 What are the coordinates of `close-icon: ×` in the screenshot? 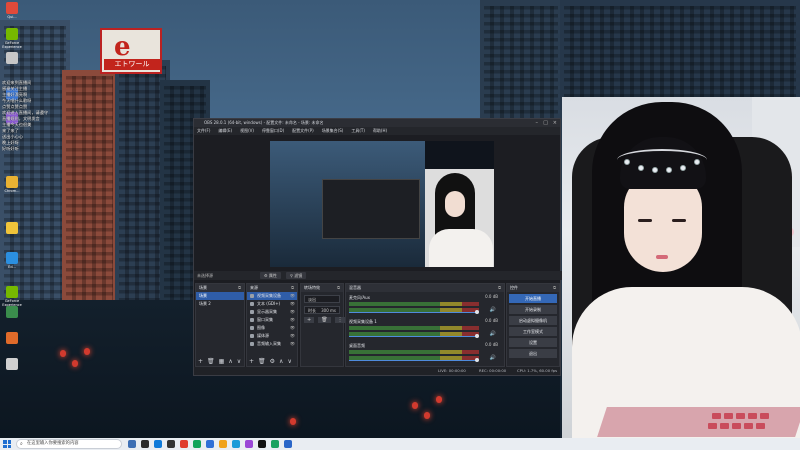 It's located at (555, 123).